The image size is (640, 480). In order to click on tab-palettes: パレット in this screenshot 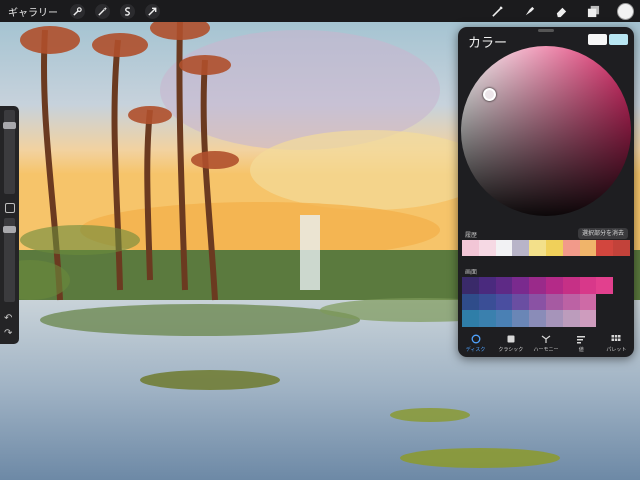, I will do `click(616, 343)`.